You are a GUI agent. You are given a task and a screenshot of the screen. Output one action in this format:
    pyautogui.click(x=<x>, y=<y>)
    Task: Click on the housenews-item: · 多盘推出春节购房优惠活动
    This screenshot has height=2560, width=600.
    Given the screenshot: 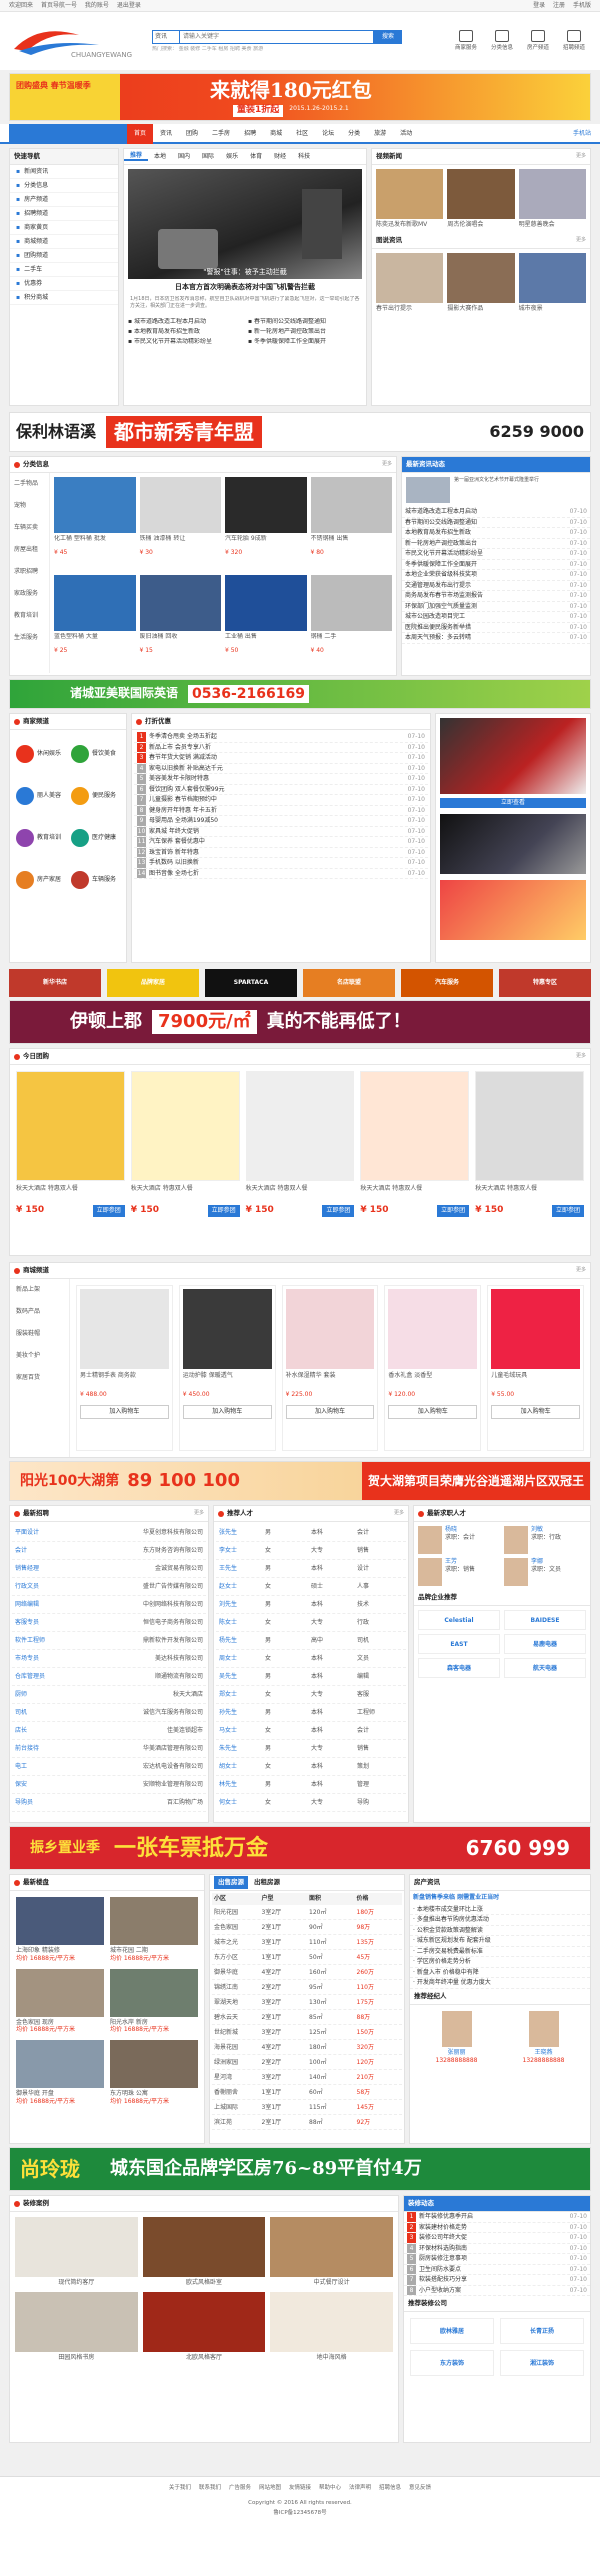 What is the action you would take?
    pyautogui.click(x=500, y=1920)
    